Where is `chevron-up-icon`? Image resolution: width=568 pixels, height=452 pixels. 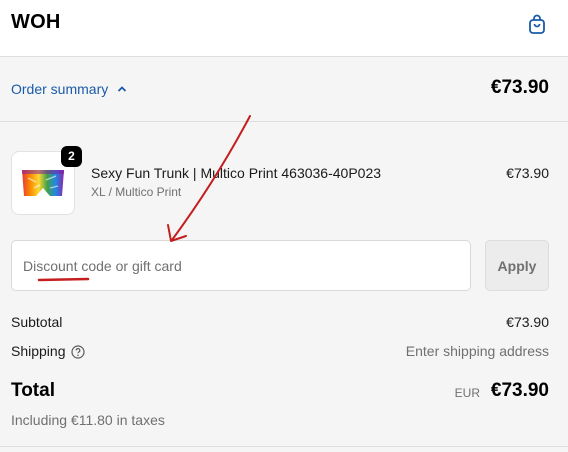
chevron-up-icon is located at coordinates (122, 89).